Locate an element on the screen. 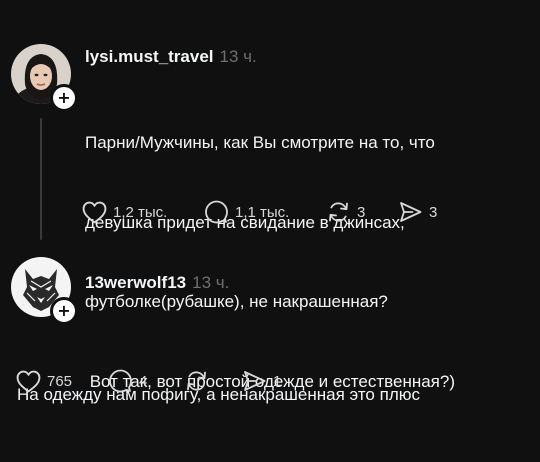  share-button: 1 is located at coordinates (261, 381).